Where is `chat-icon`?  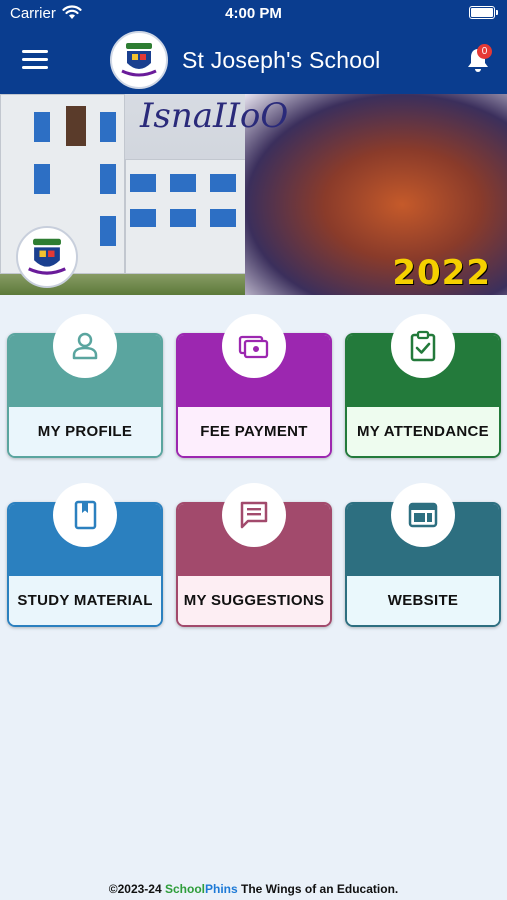 chat-icon is located at coordinates (254, 515).